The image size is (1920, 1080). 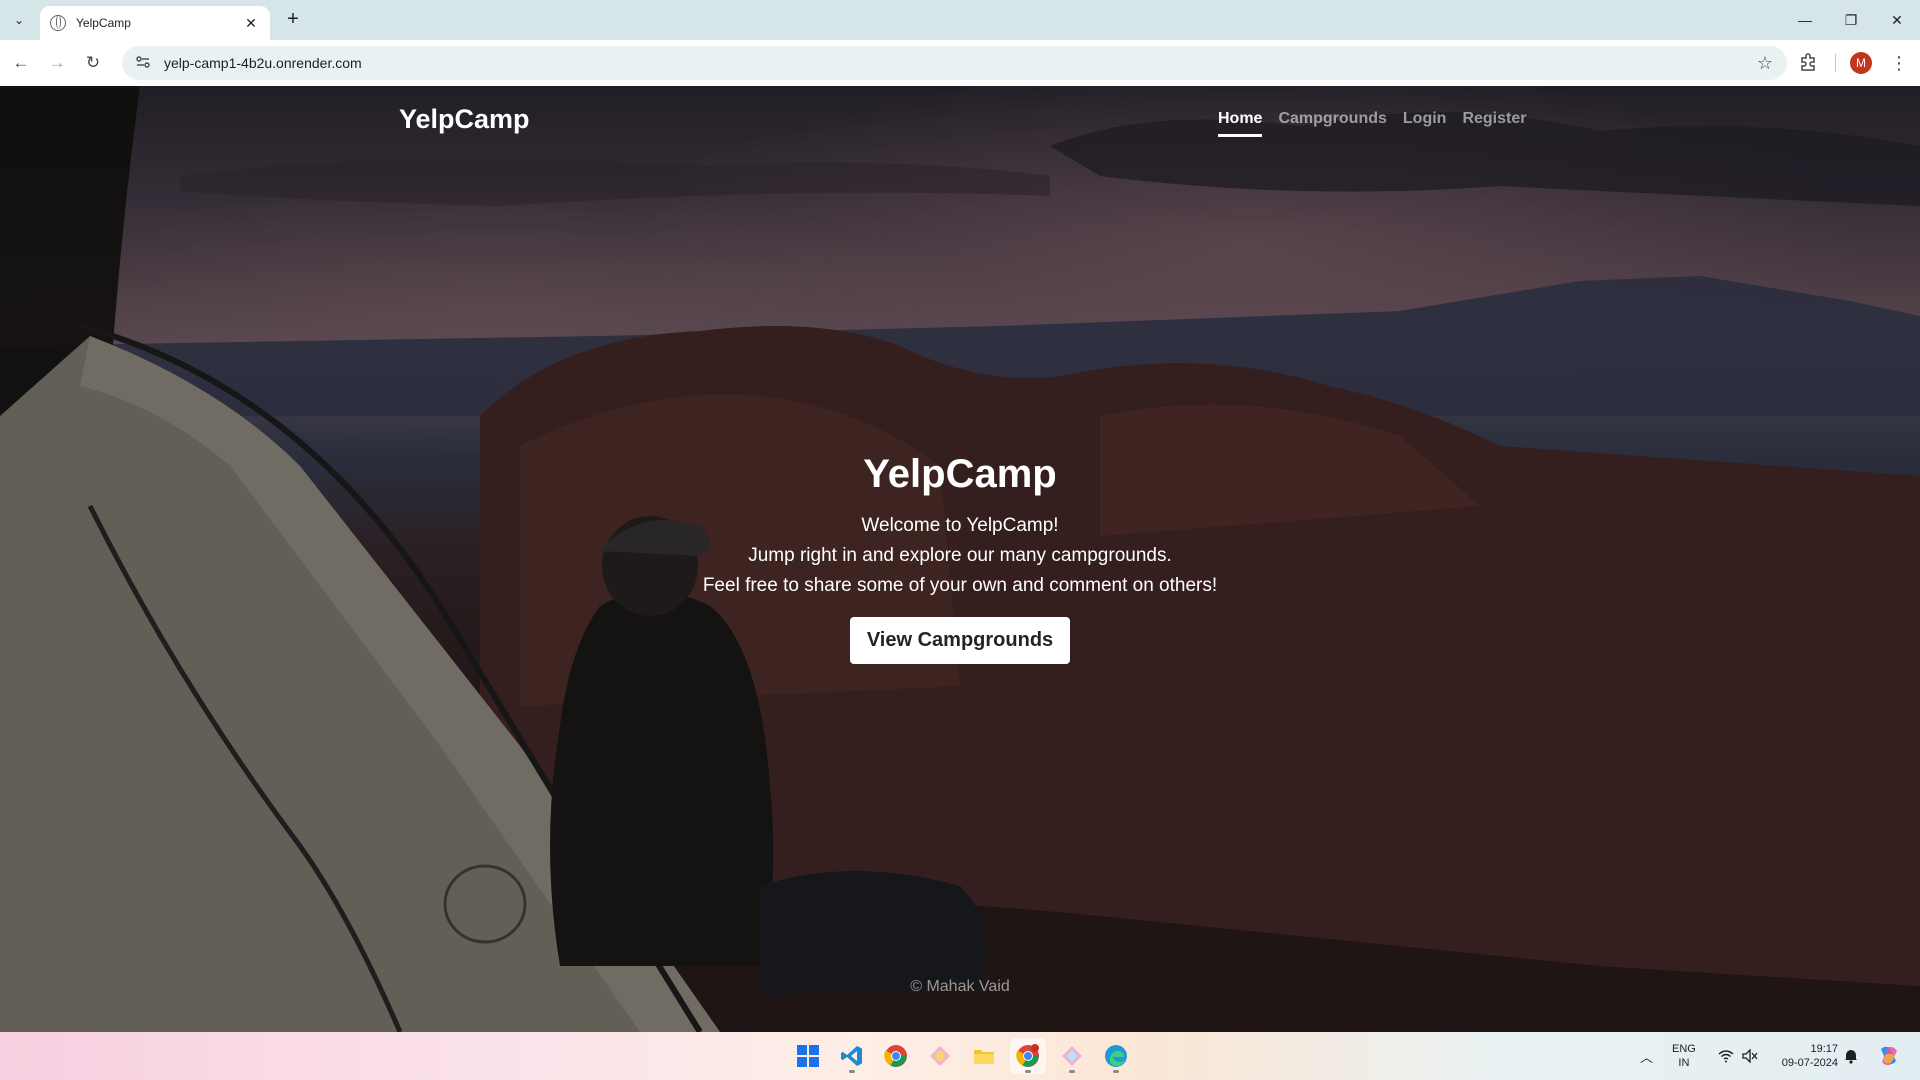 What do you see at coordinates (960, 640) in the screenshot?
I see `view-campgrounds-button: View Campgrounds` at bounding box center [960, 640].